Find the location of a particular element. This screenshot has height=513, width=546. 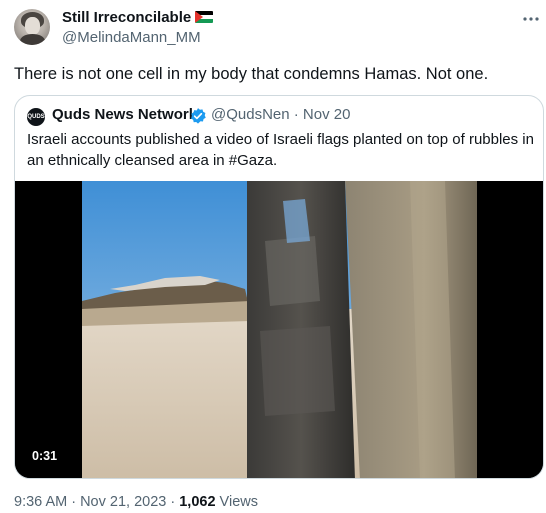

author-avatar is located at coordinates (32, 27).